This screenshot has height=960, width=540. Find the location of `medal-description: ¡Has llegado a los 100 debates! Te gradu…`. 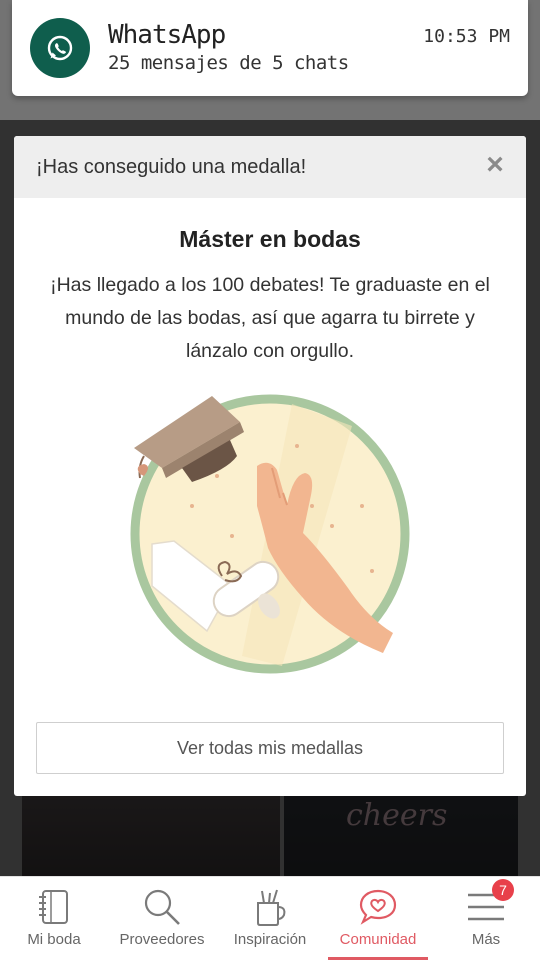

medal-description: ¡Has llegado a los 100 debates! Te gradu… is located at coordinates (270, 318).